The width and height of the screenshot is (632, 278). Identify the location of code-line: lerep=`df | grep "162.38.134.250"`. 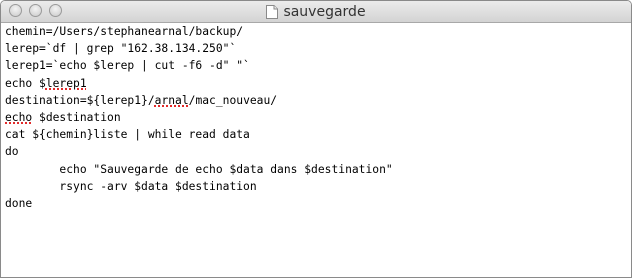
(318, 48).